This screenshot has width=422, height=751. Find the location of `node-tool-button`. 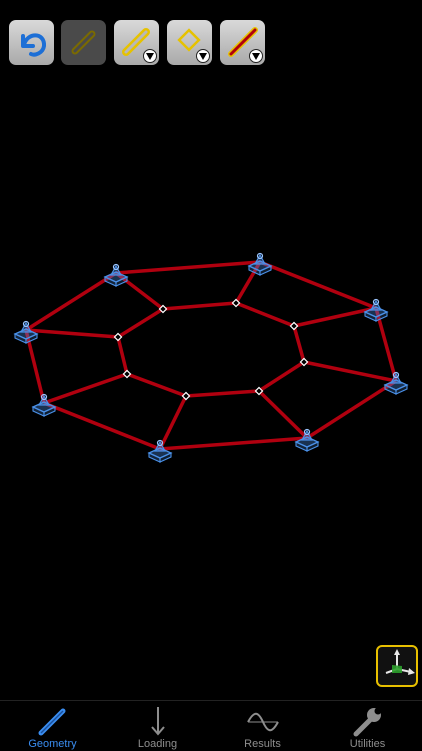

node-tool-button is located at coordinates (189, 42).